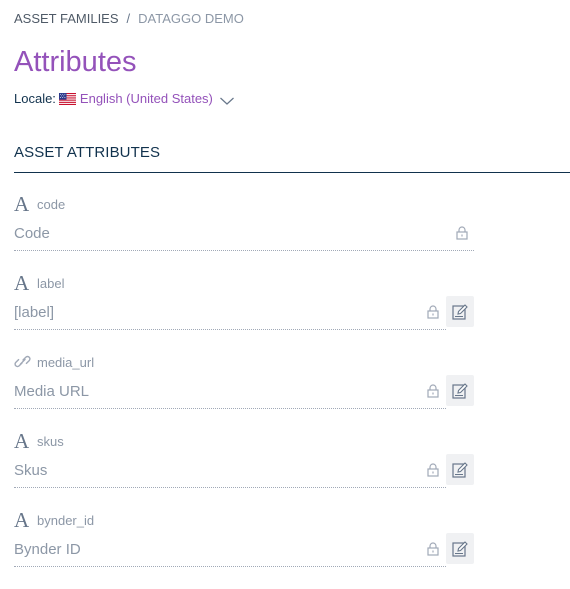 The width and height of the screenshot is (570, 589). Describe the element at coordinates (34, 312) in the screenshot. I see `attribute-label: [label]` at that location.